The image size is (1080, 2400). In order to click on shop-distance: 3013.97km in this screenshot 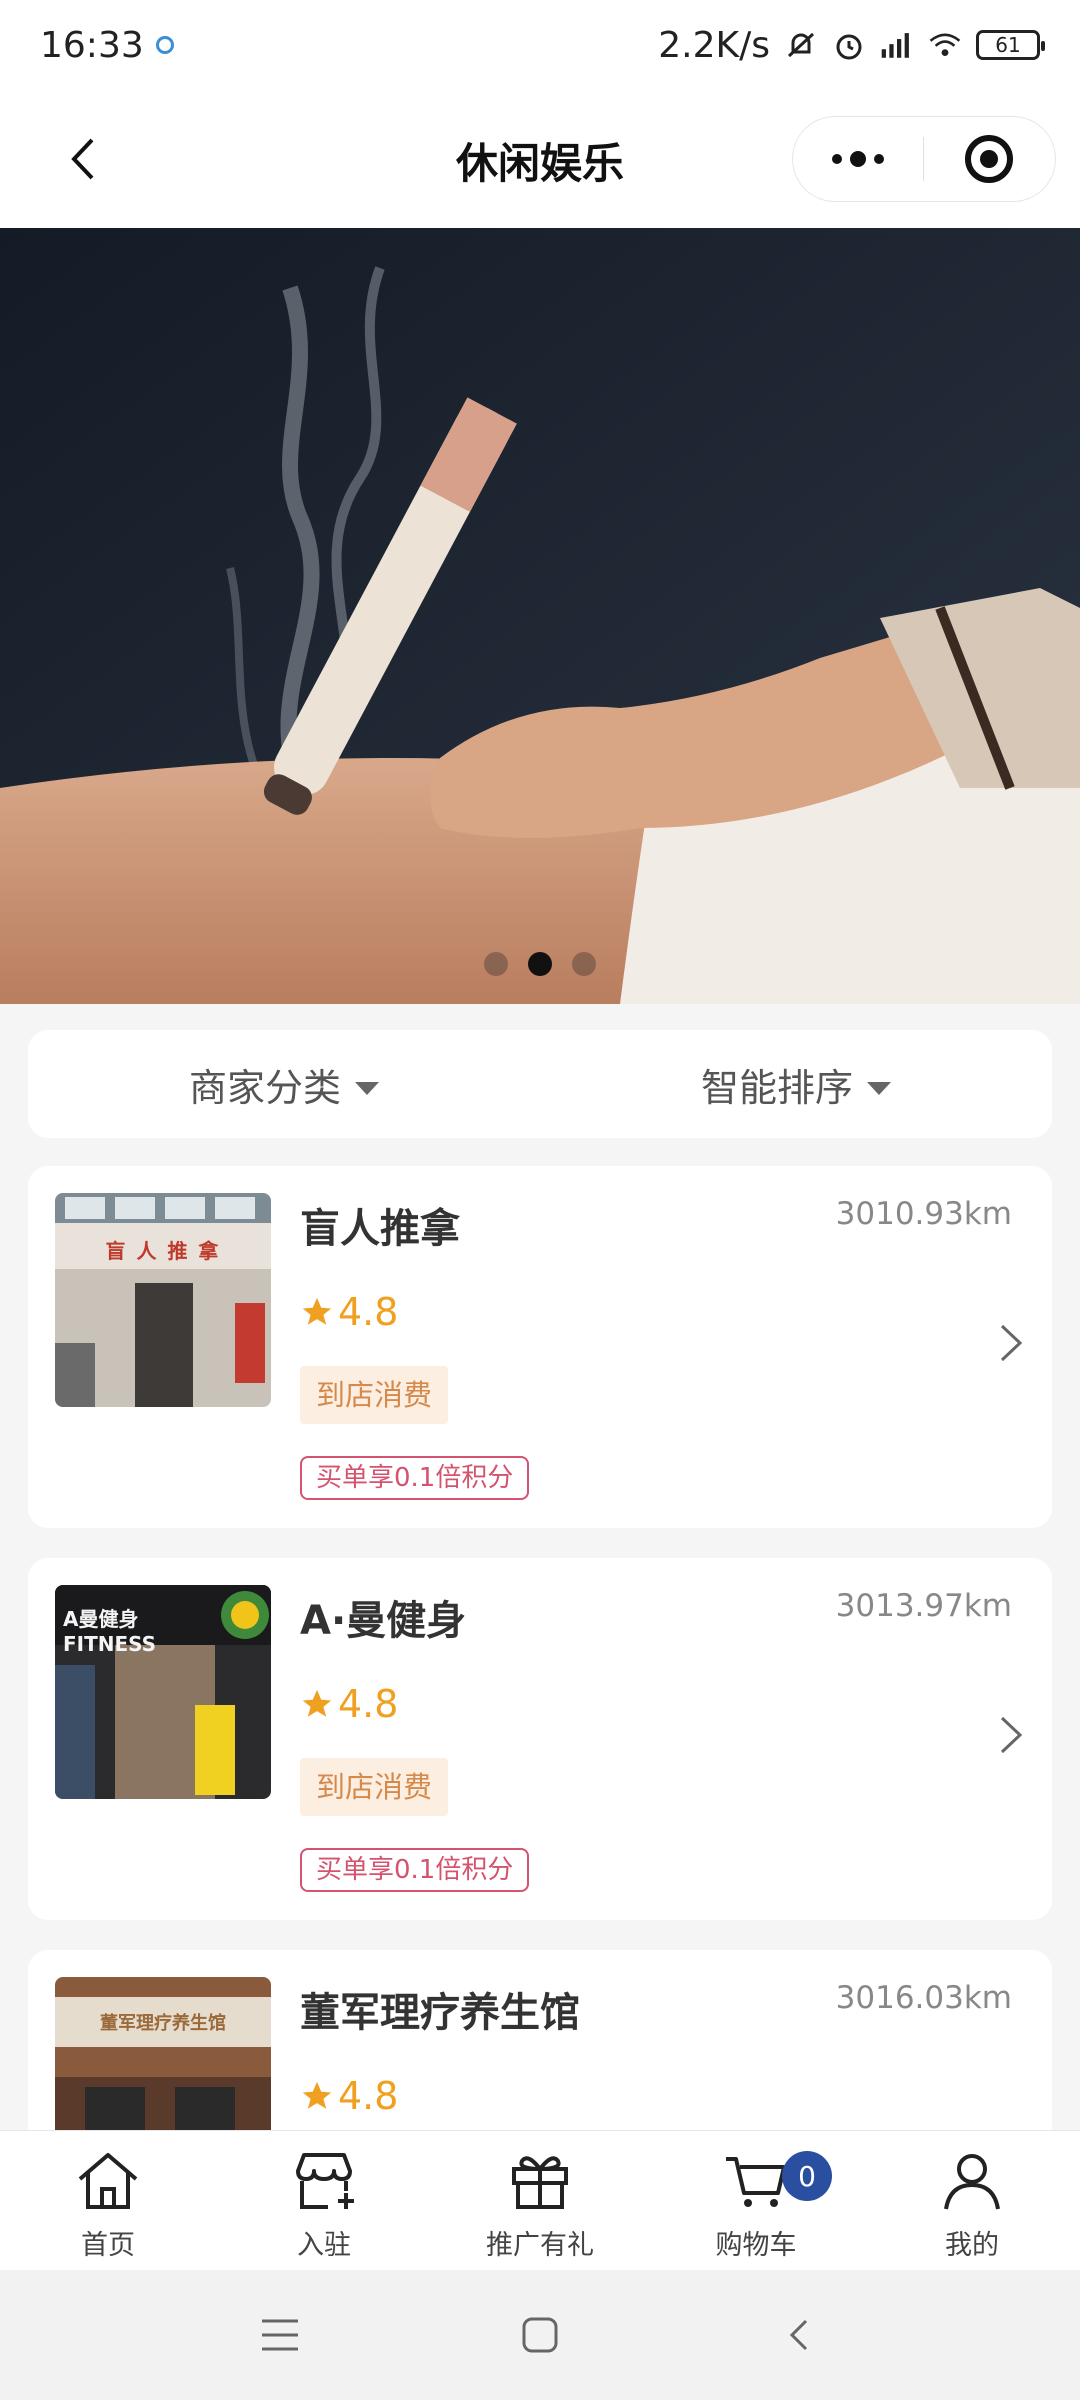, I will do `click(923, 1606)`.